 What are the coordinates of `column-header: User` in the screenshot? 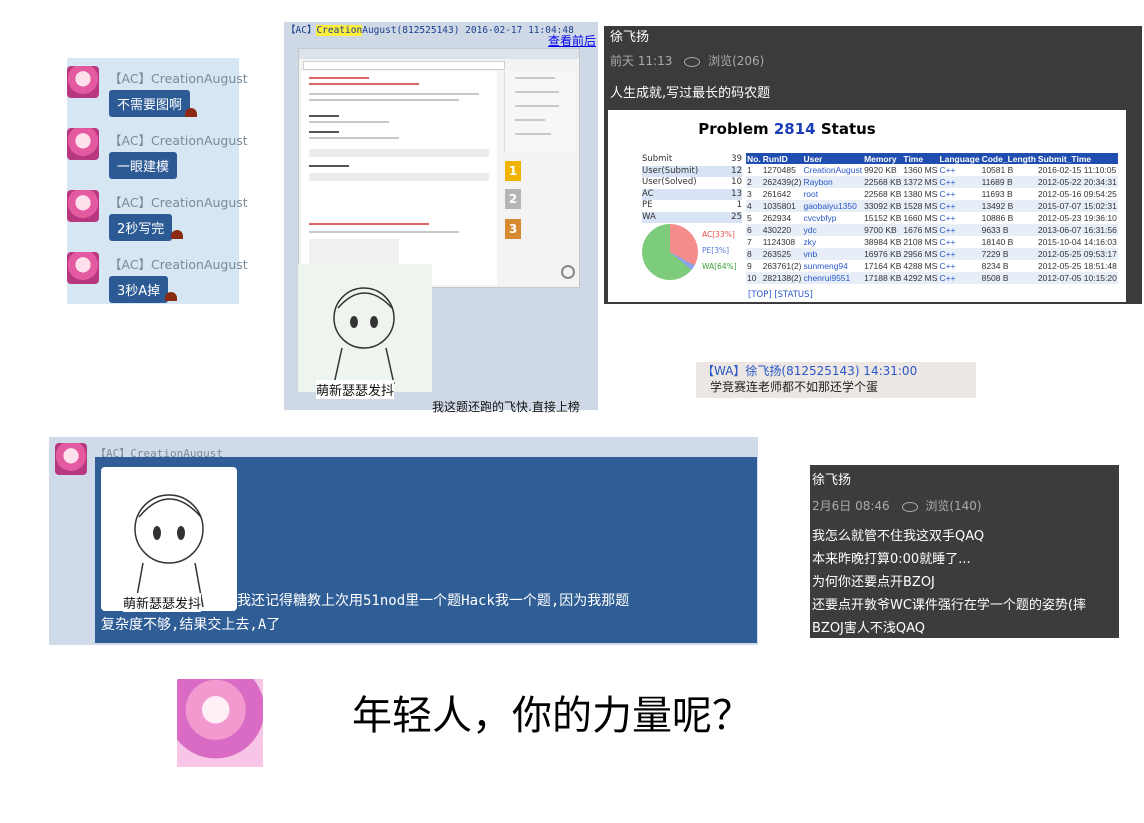 It's located at (833, 158).